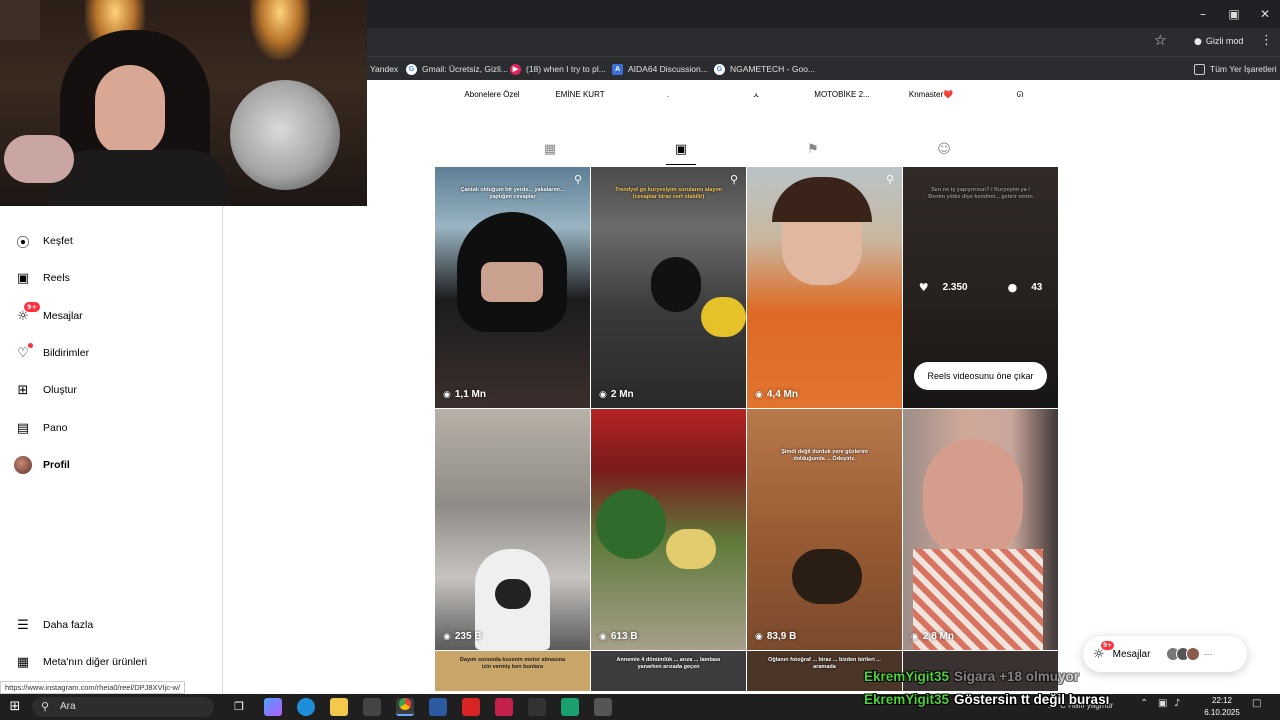 The height and width of the screenshot is (720, 1280). Describe the element at coordinates (1162, 703) in the screenshot. I see `network-icon: ▣` at that location.